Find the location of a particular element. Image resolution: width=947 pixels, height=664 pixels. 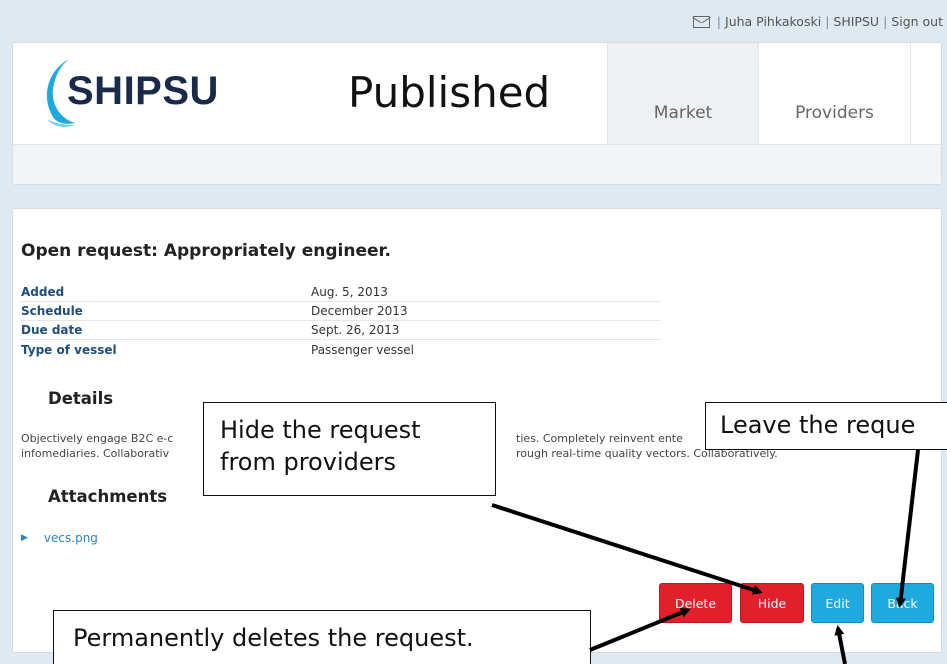

request-title: Open request: Appropriately engineer. is located at coordinates (206, 251).